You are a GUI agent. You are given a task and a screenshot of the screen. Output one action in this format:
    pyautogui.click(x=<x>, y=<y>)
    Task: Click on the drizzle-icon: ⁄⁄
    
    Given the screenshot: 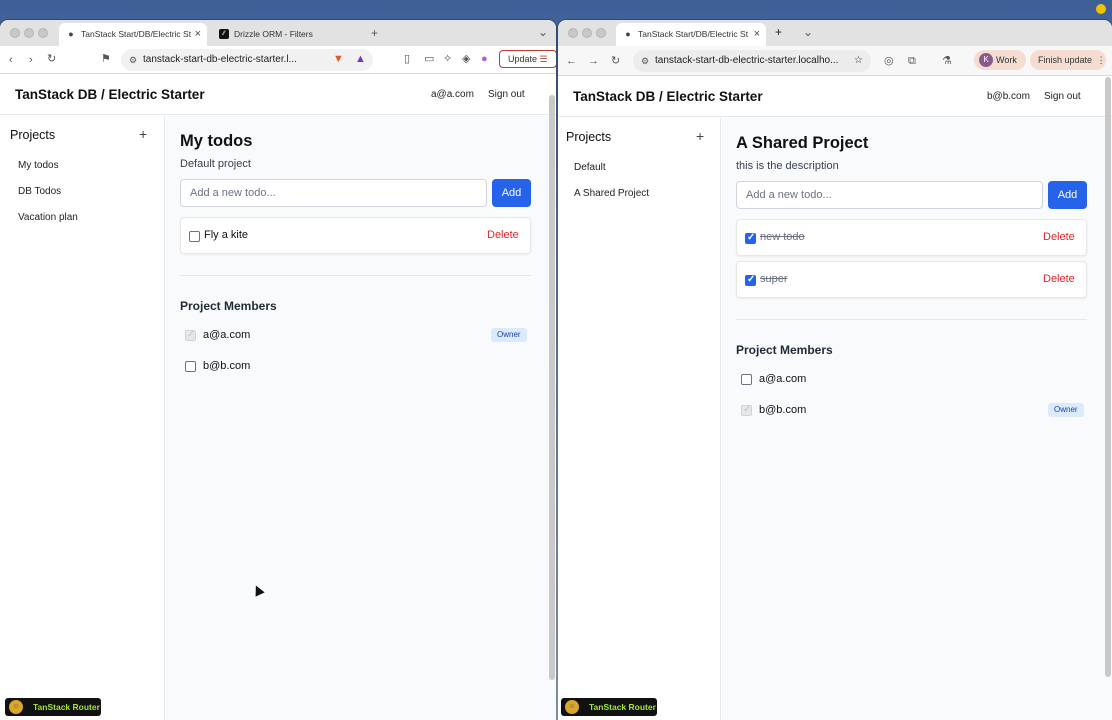 What is the action you would take?
    pyautogui.click(x=224, y=34)
    